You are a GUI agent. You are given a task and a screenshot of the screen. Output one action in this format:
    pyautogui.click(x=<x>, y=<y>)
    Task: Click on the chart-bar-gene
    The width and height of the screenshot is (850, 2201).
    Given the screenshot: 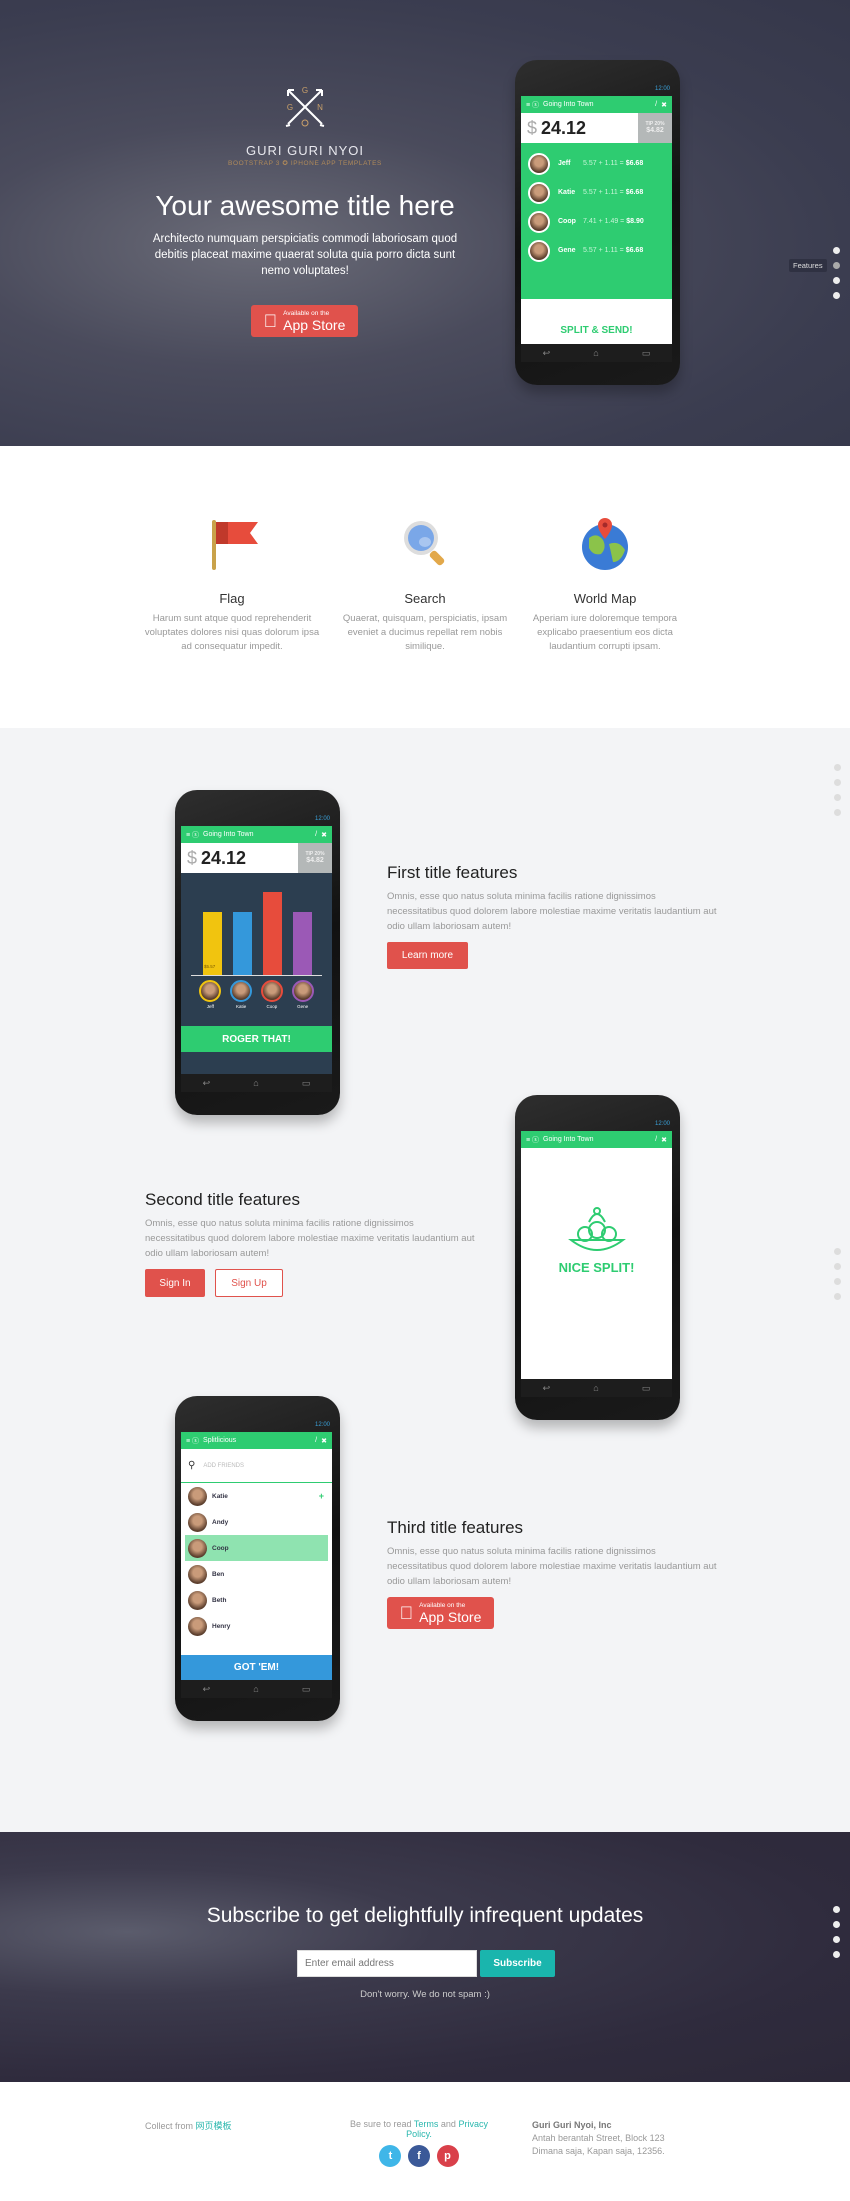 What is the action you would take?
    pyautogui.click(x=302, y=943)
    